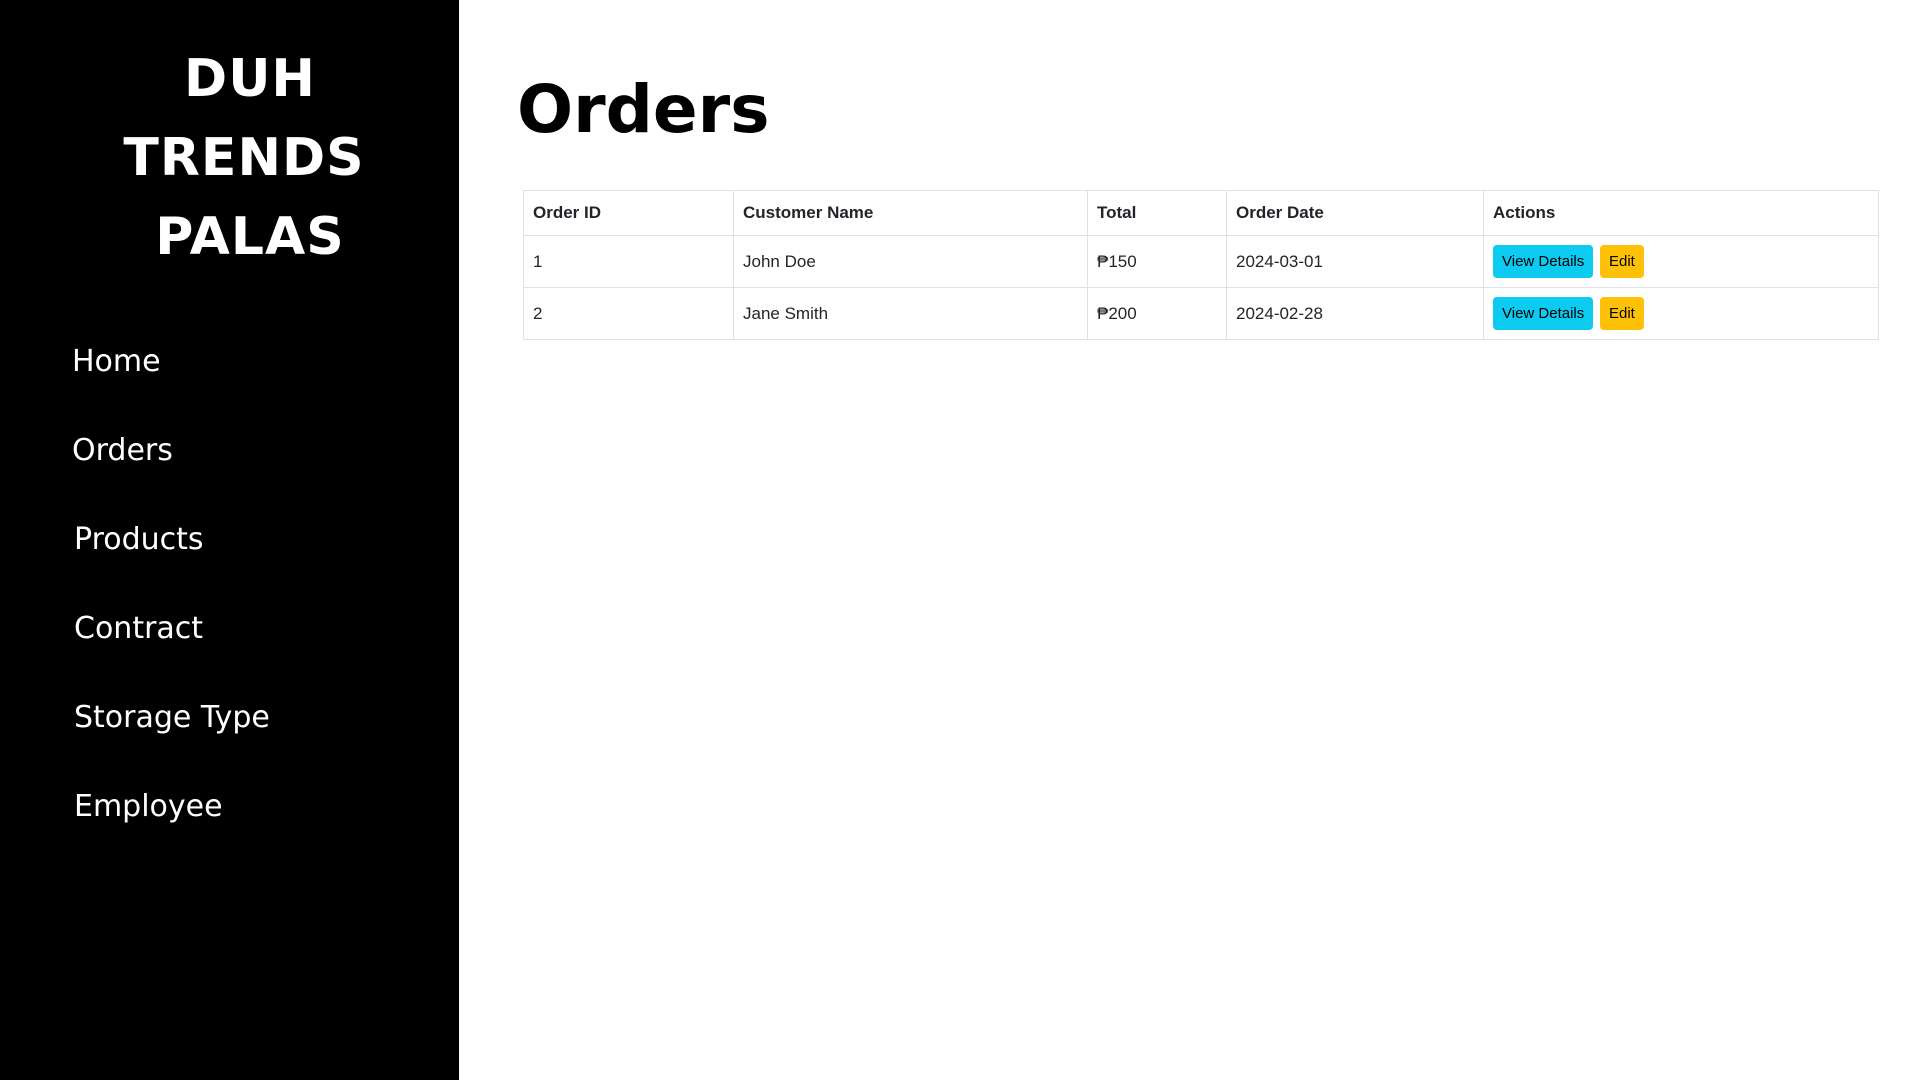 The image size is (1920, 1080). I want to click on cell-order-id: 1, so click(628, 261).